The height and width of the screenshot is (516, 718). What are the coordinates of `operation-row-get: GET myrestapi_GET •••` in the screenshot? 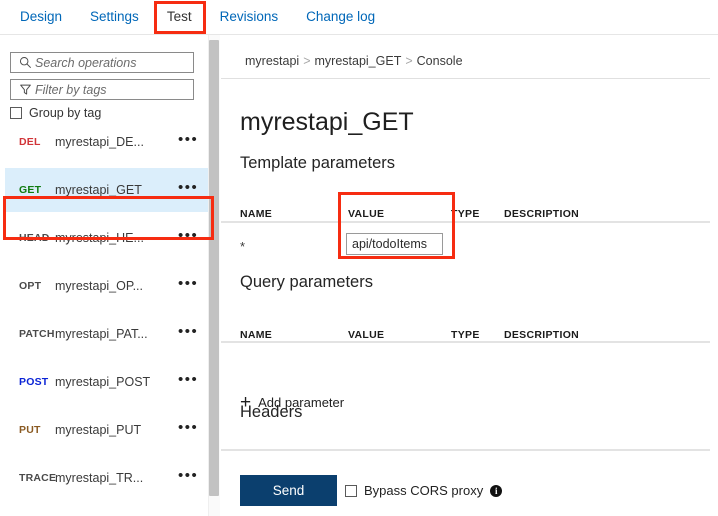 It's located at (108, 190).